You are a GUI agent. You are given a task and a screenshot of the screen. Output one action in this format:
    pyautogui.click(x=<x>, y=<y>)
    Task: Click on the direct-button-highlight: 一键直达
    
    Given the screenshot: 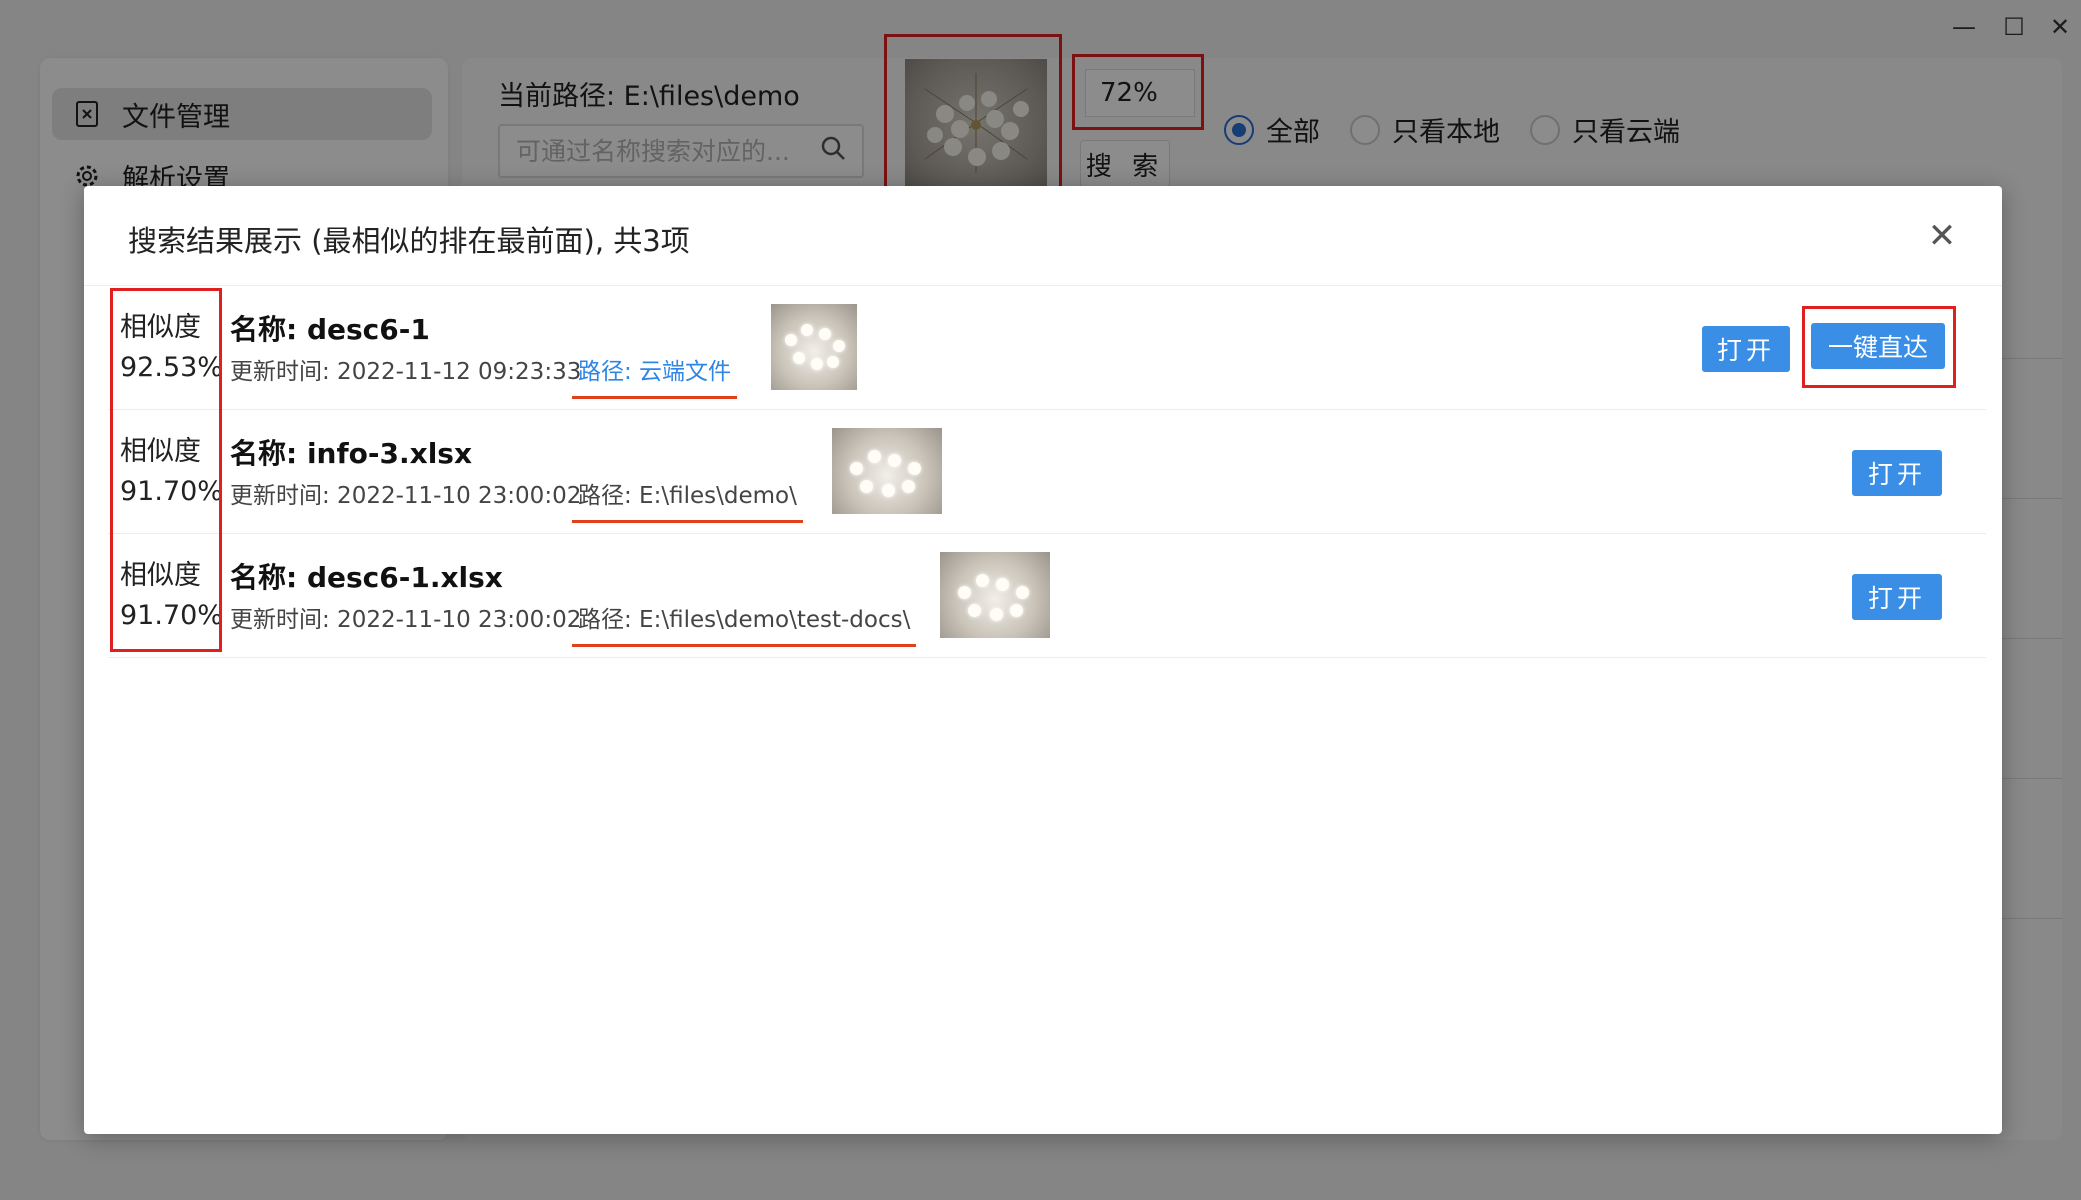 What is the action you would take?
    pyautogui.click(x=1879, y=347)
    